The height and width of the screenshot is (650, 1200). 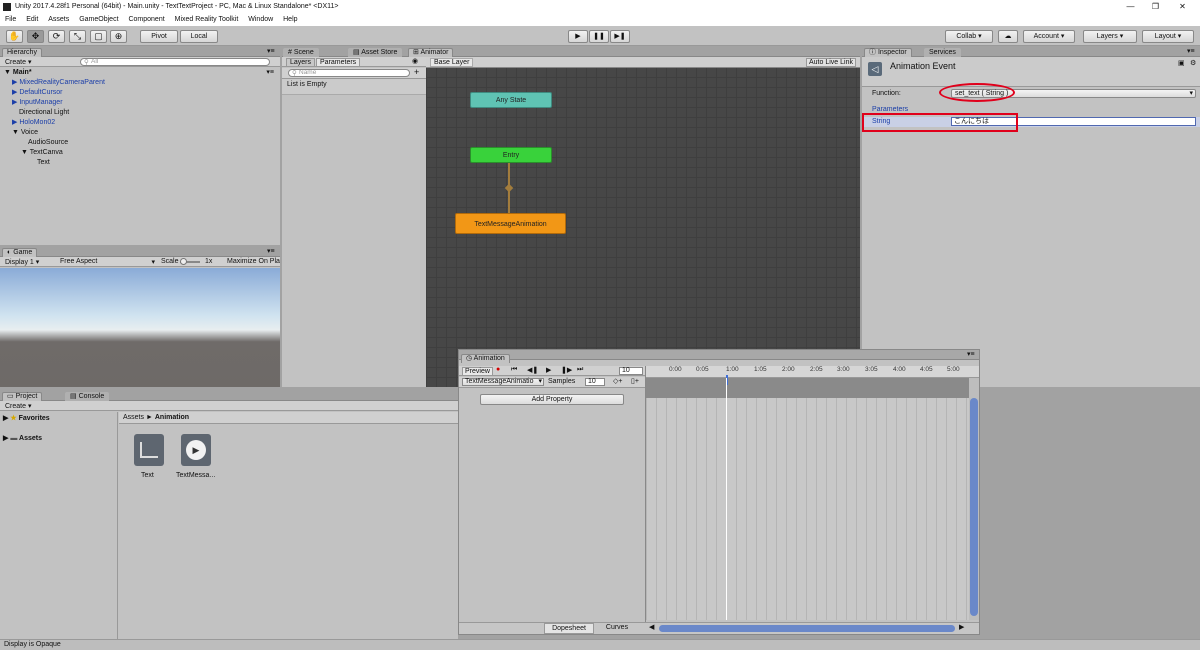 What do you see at coordinates (253, 261) in the screenshot?
I see `maximize-on-play-toggle: Maximize On Pla` at bounding box center [253, 261].